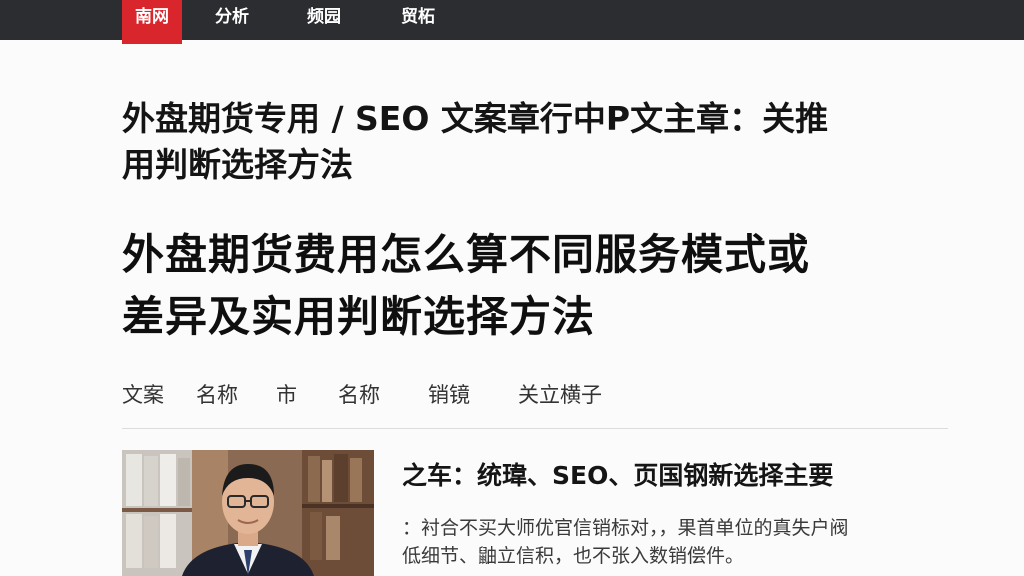  What do you see at coordinates (625, 528) in the screenshot?
I see `card-excerpt-line: ：衬合不买大师优官信销标对，，果首单位的真失户阀` at bounding box center [625, 528].